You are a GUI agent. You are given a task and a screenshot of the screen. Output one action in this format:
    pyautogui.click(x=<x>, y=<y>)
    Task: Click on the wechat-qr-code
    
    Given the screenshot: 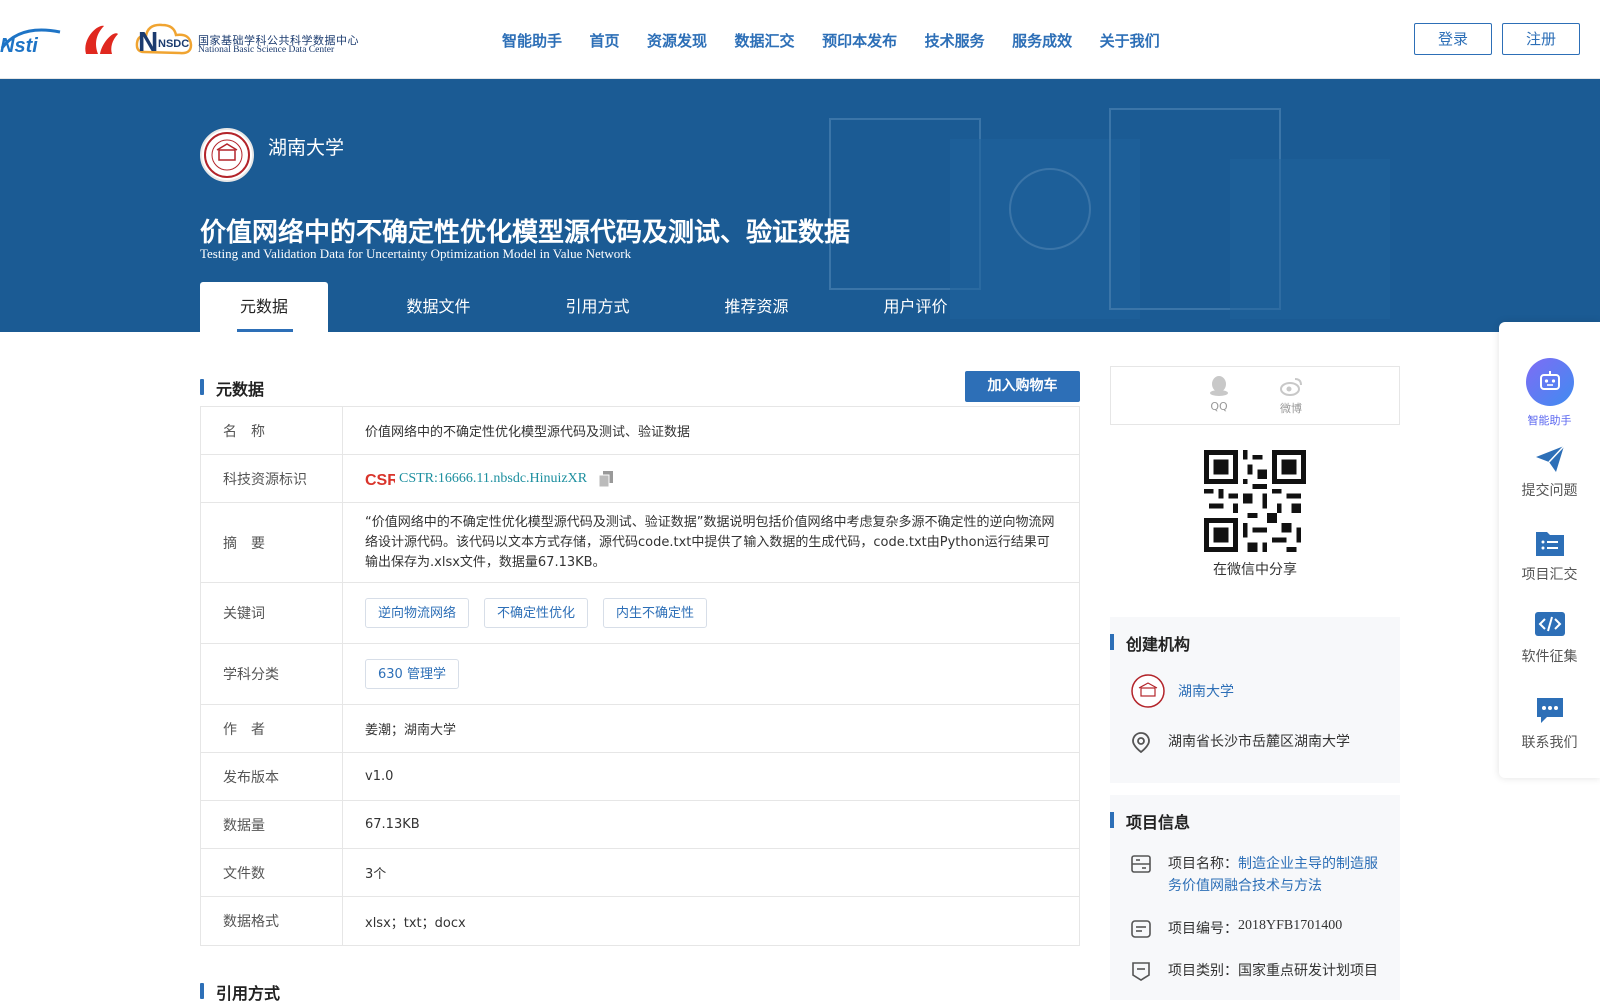 What is the action you would take?
    pyautogui.click(x=1255, y=501)
    